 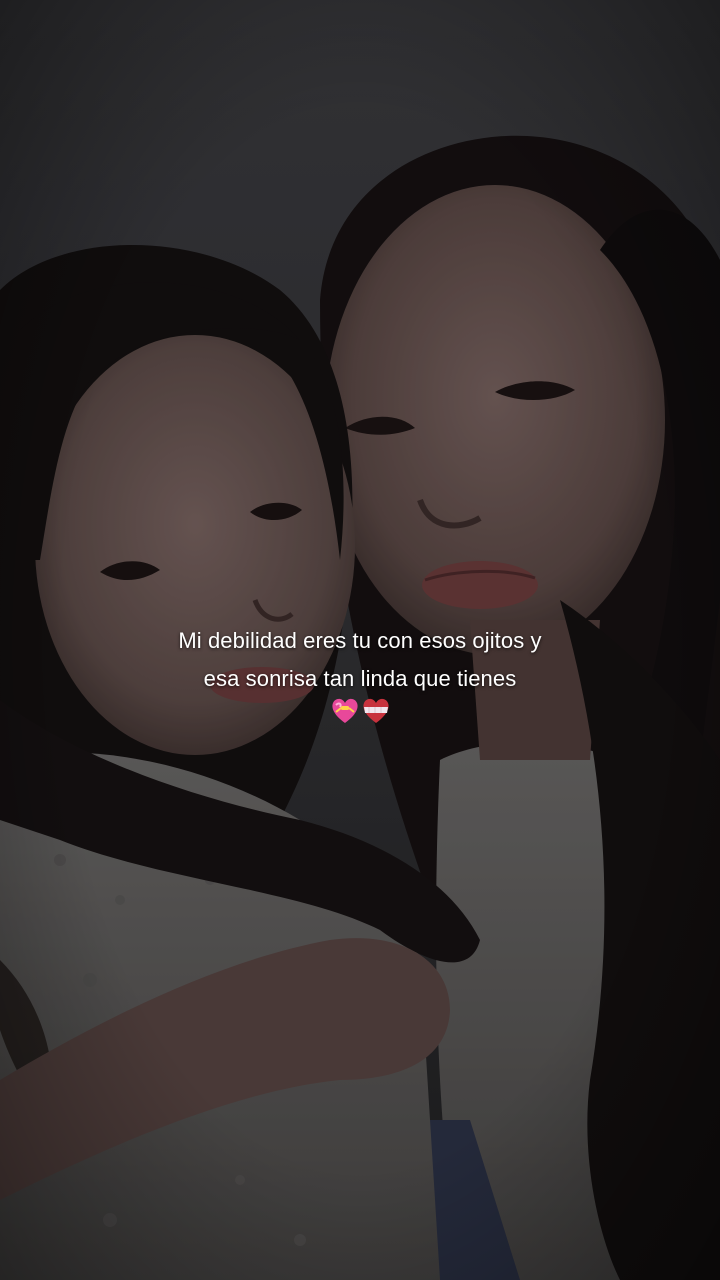 I want to click on mending-heart-icon, so click(x=376, y=710).